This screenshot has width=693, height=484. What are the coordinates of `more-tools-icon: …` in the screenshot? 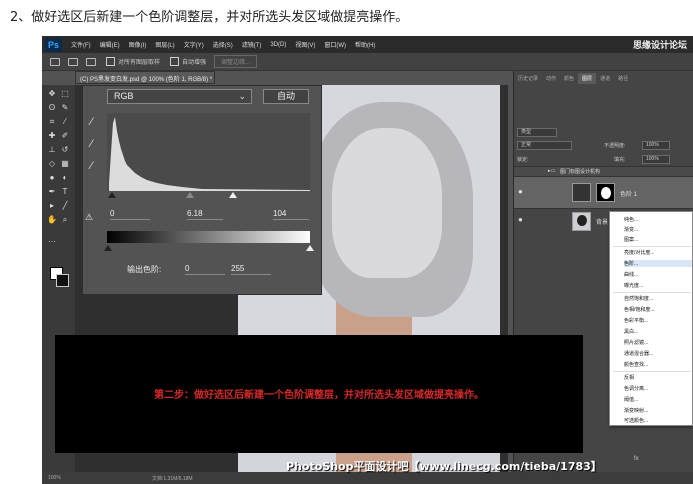 It's located at (52, 240).